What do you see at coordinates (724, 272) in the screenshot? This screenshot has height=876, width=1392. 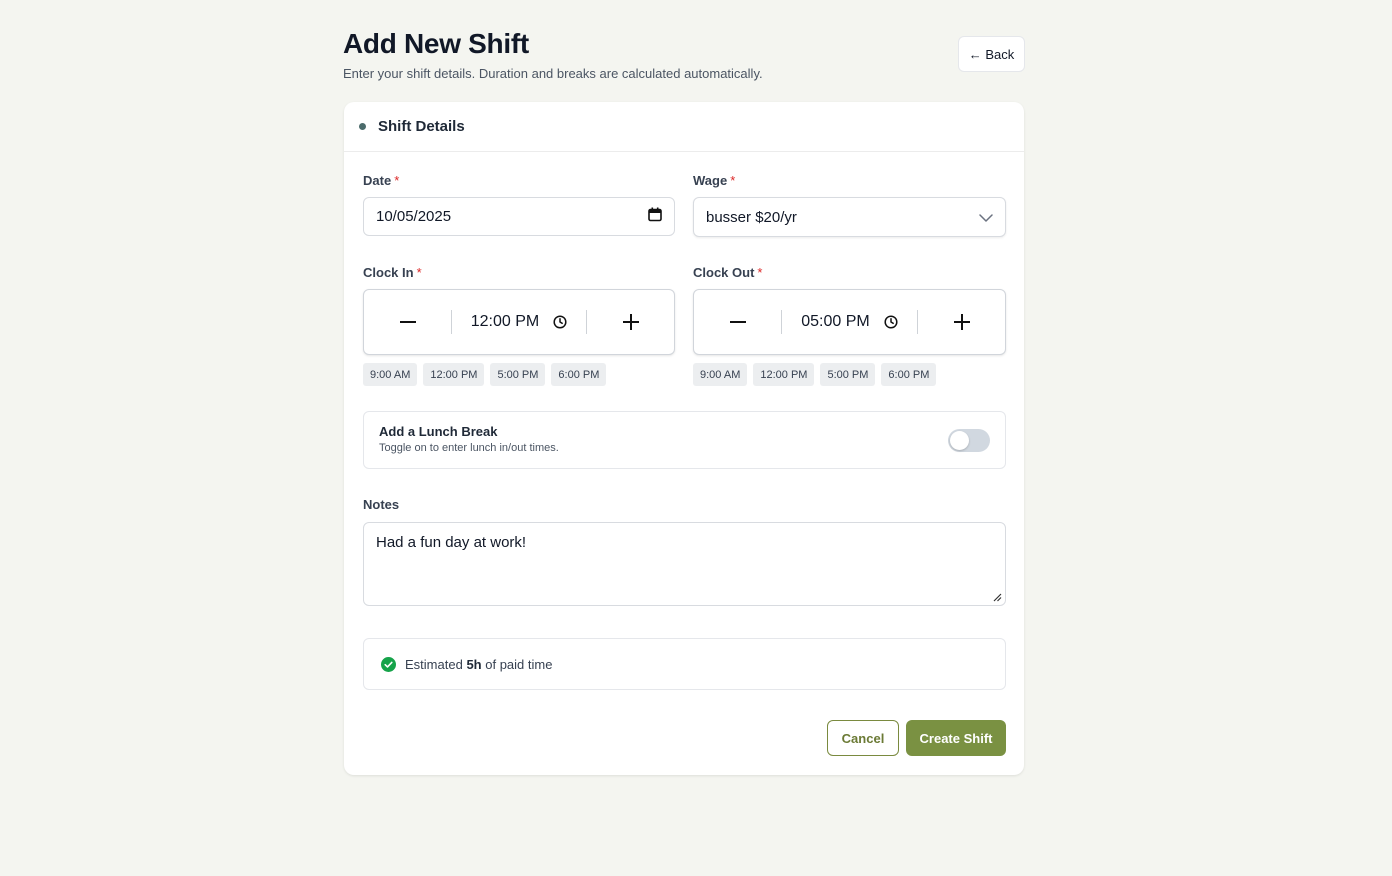 I see `clock-out-label-text: Clock Out` at bounding box center [724, 272].